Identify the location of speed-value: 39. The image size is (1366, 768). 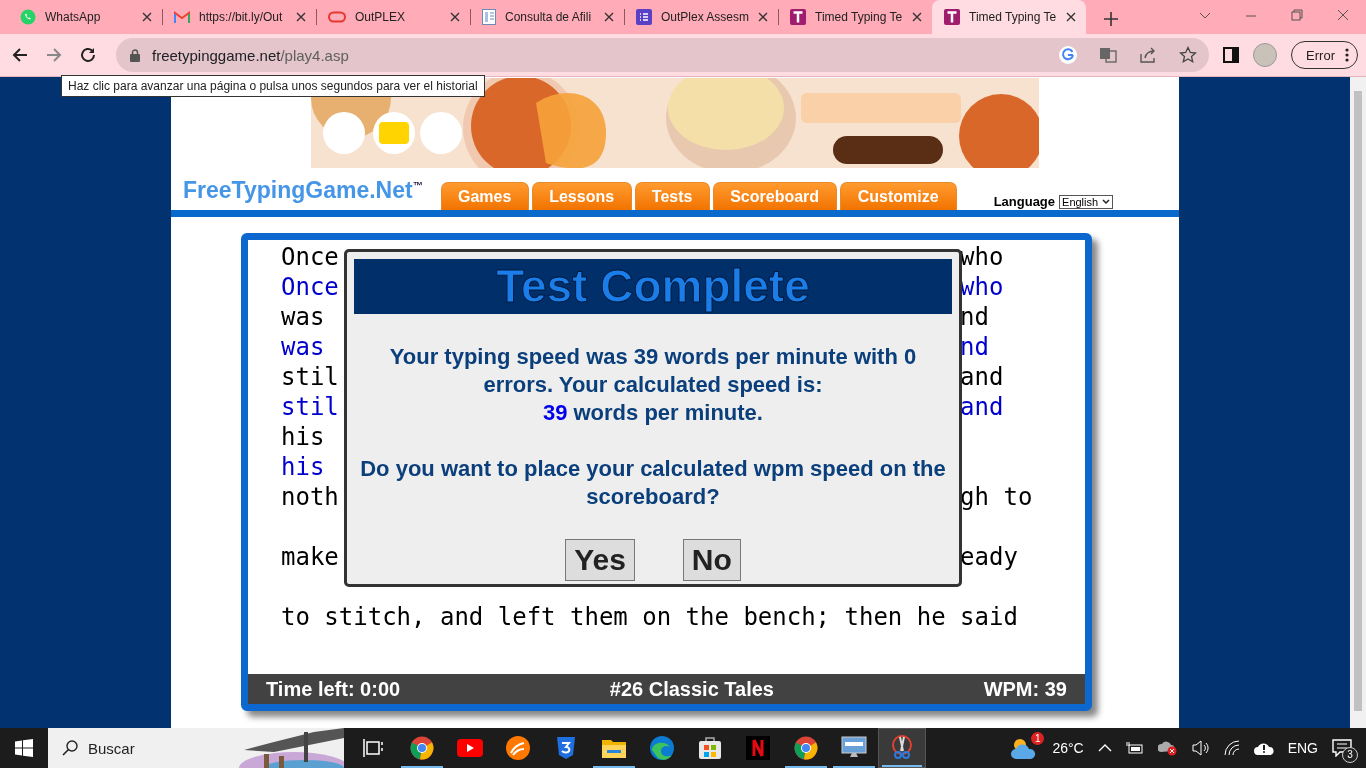
(555, 413).